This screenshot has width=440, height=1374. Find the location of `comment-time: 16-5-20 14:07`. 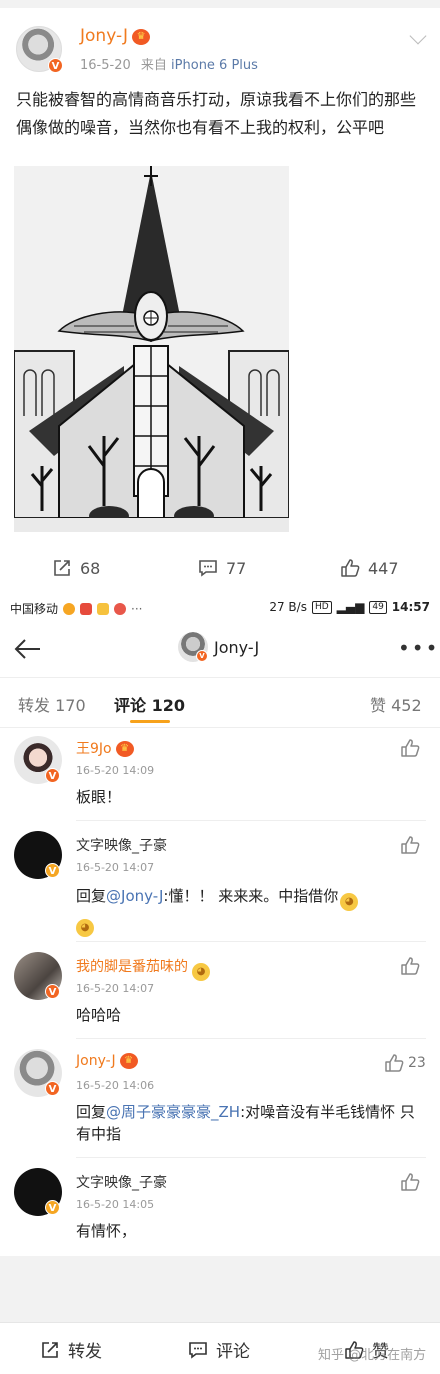

comment-time: 16-5-20 14:07 is located at coordinates (115, 988).